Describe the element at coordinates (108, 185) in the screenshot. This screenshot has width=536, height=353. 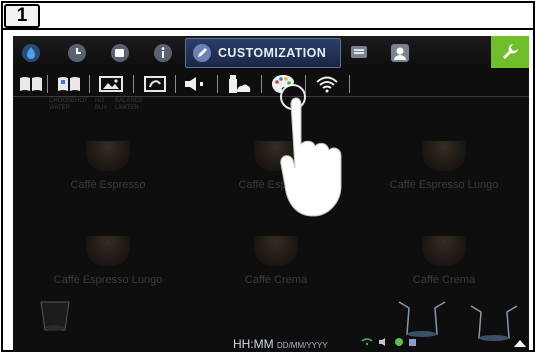
I see `drink-label: Caffè Espresso` at that location.